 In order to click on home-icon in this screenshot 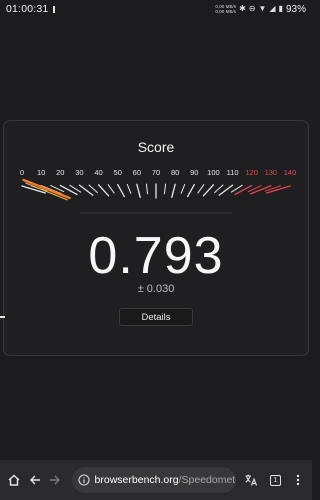, I will do `click(14, 480)`.